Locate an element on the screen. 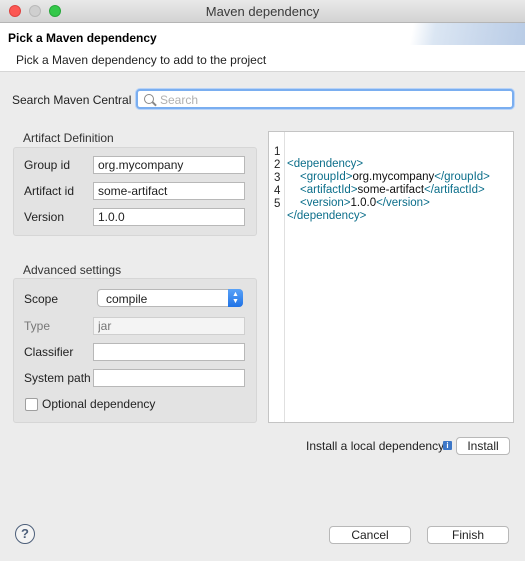 The height and width of the screenshot is (561, 525). xml-text: some-artifact is located at coordinates (391, 190).